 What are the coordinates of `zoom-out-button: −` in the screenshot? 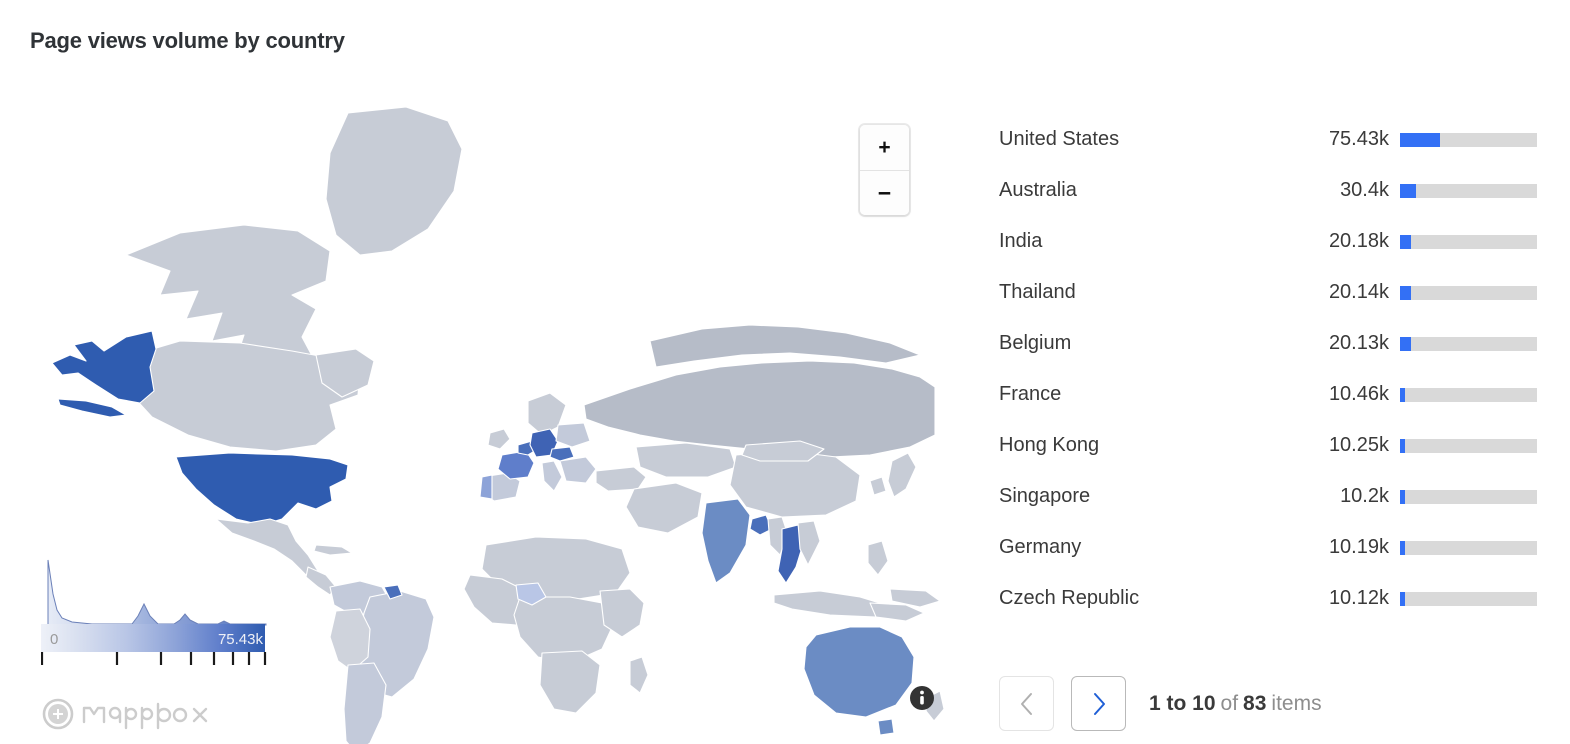 It's located at (884, 192).